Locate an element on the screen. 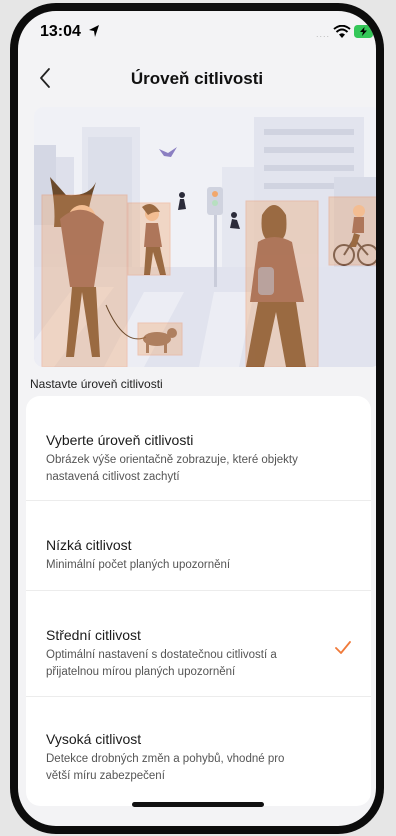  intro-title: Vyberte úroveň citlivosti is located at coordinates (120, 440).